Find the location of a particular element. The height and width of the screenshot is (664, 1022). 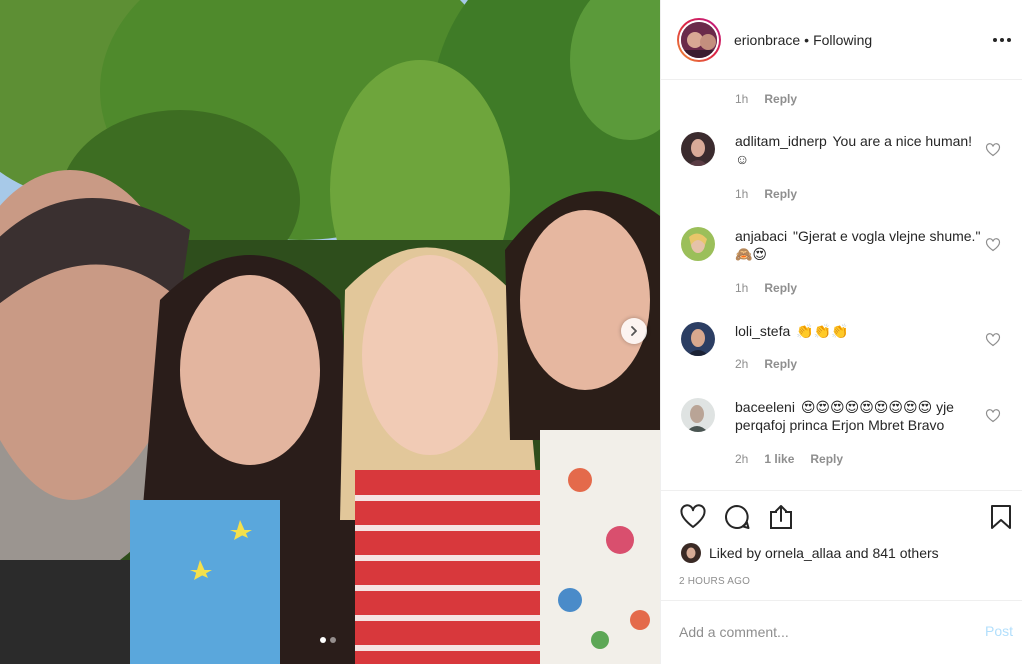

post-timestamp: 2 HOURS AGO is located at coordinates (714, 581).